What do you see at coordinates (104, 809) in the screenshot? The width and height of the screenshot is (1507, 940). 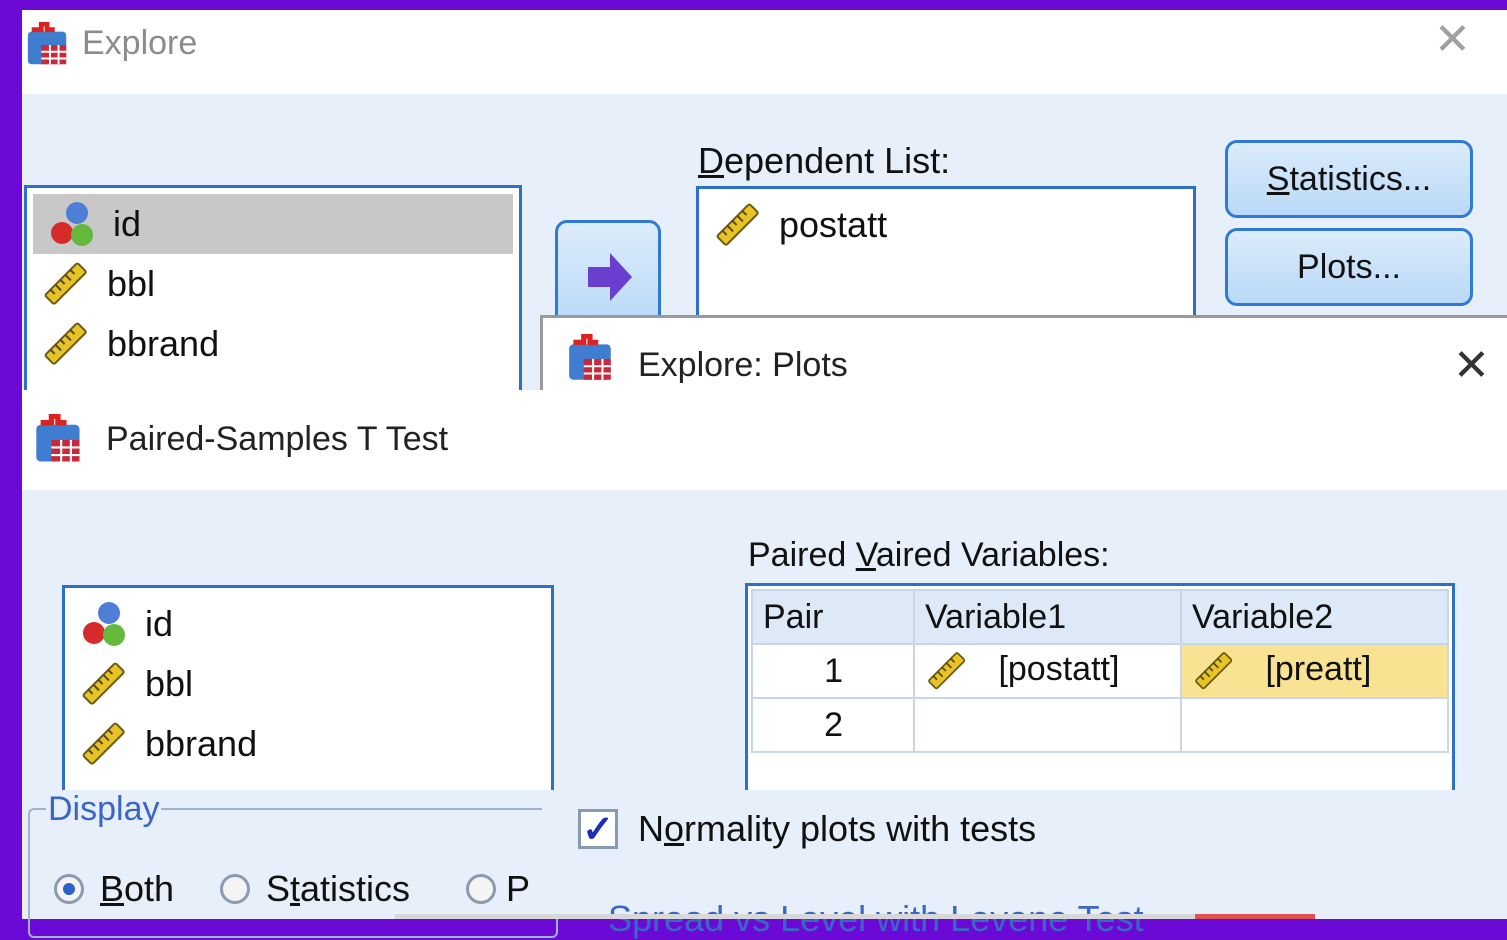 I see `display-group-label: Display` at bounding box center [104, 809].